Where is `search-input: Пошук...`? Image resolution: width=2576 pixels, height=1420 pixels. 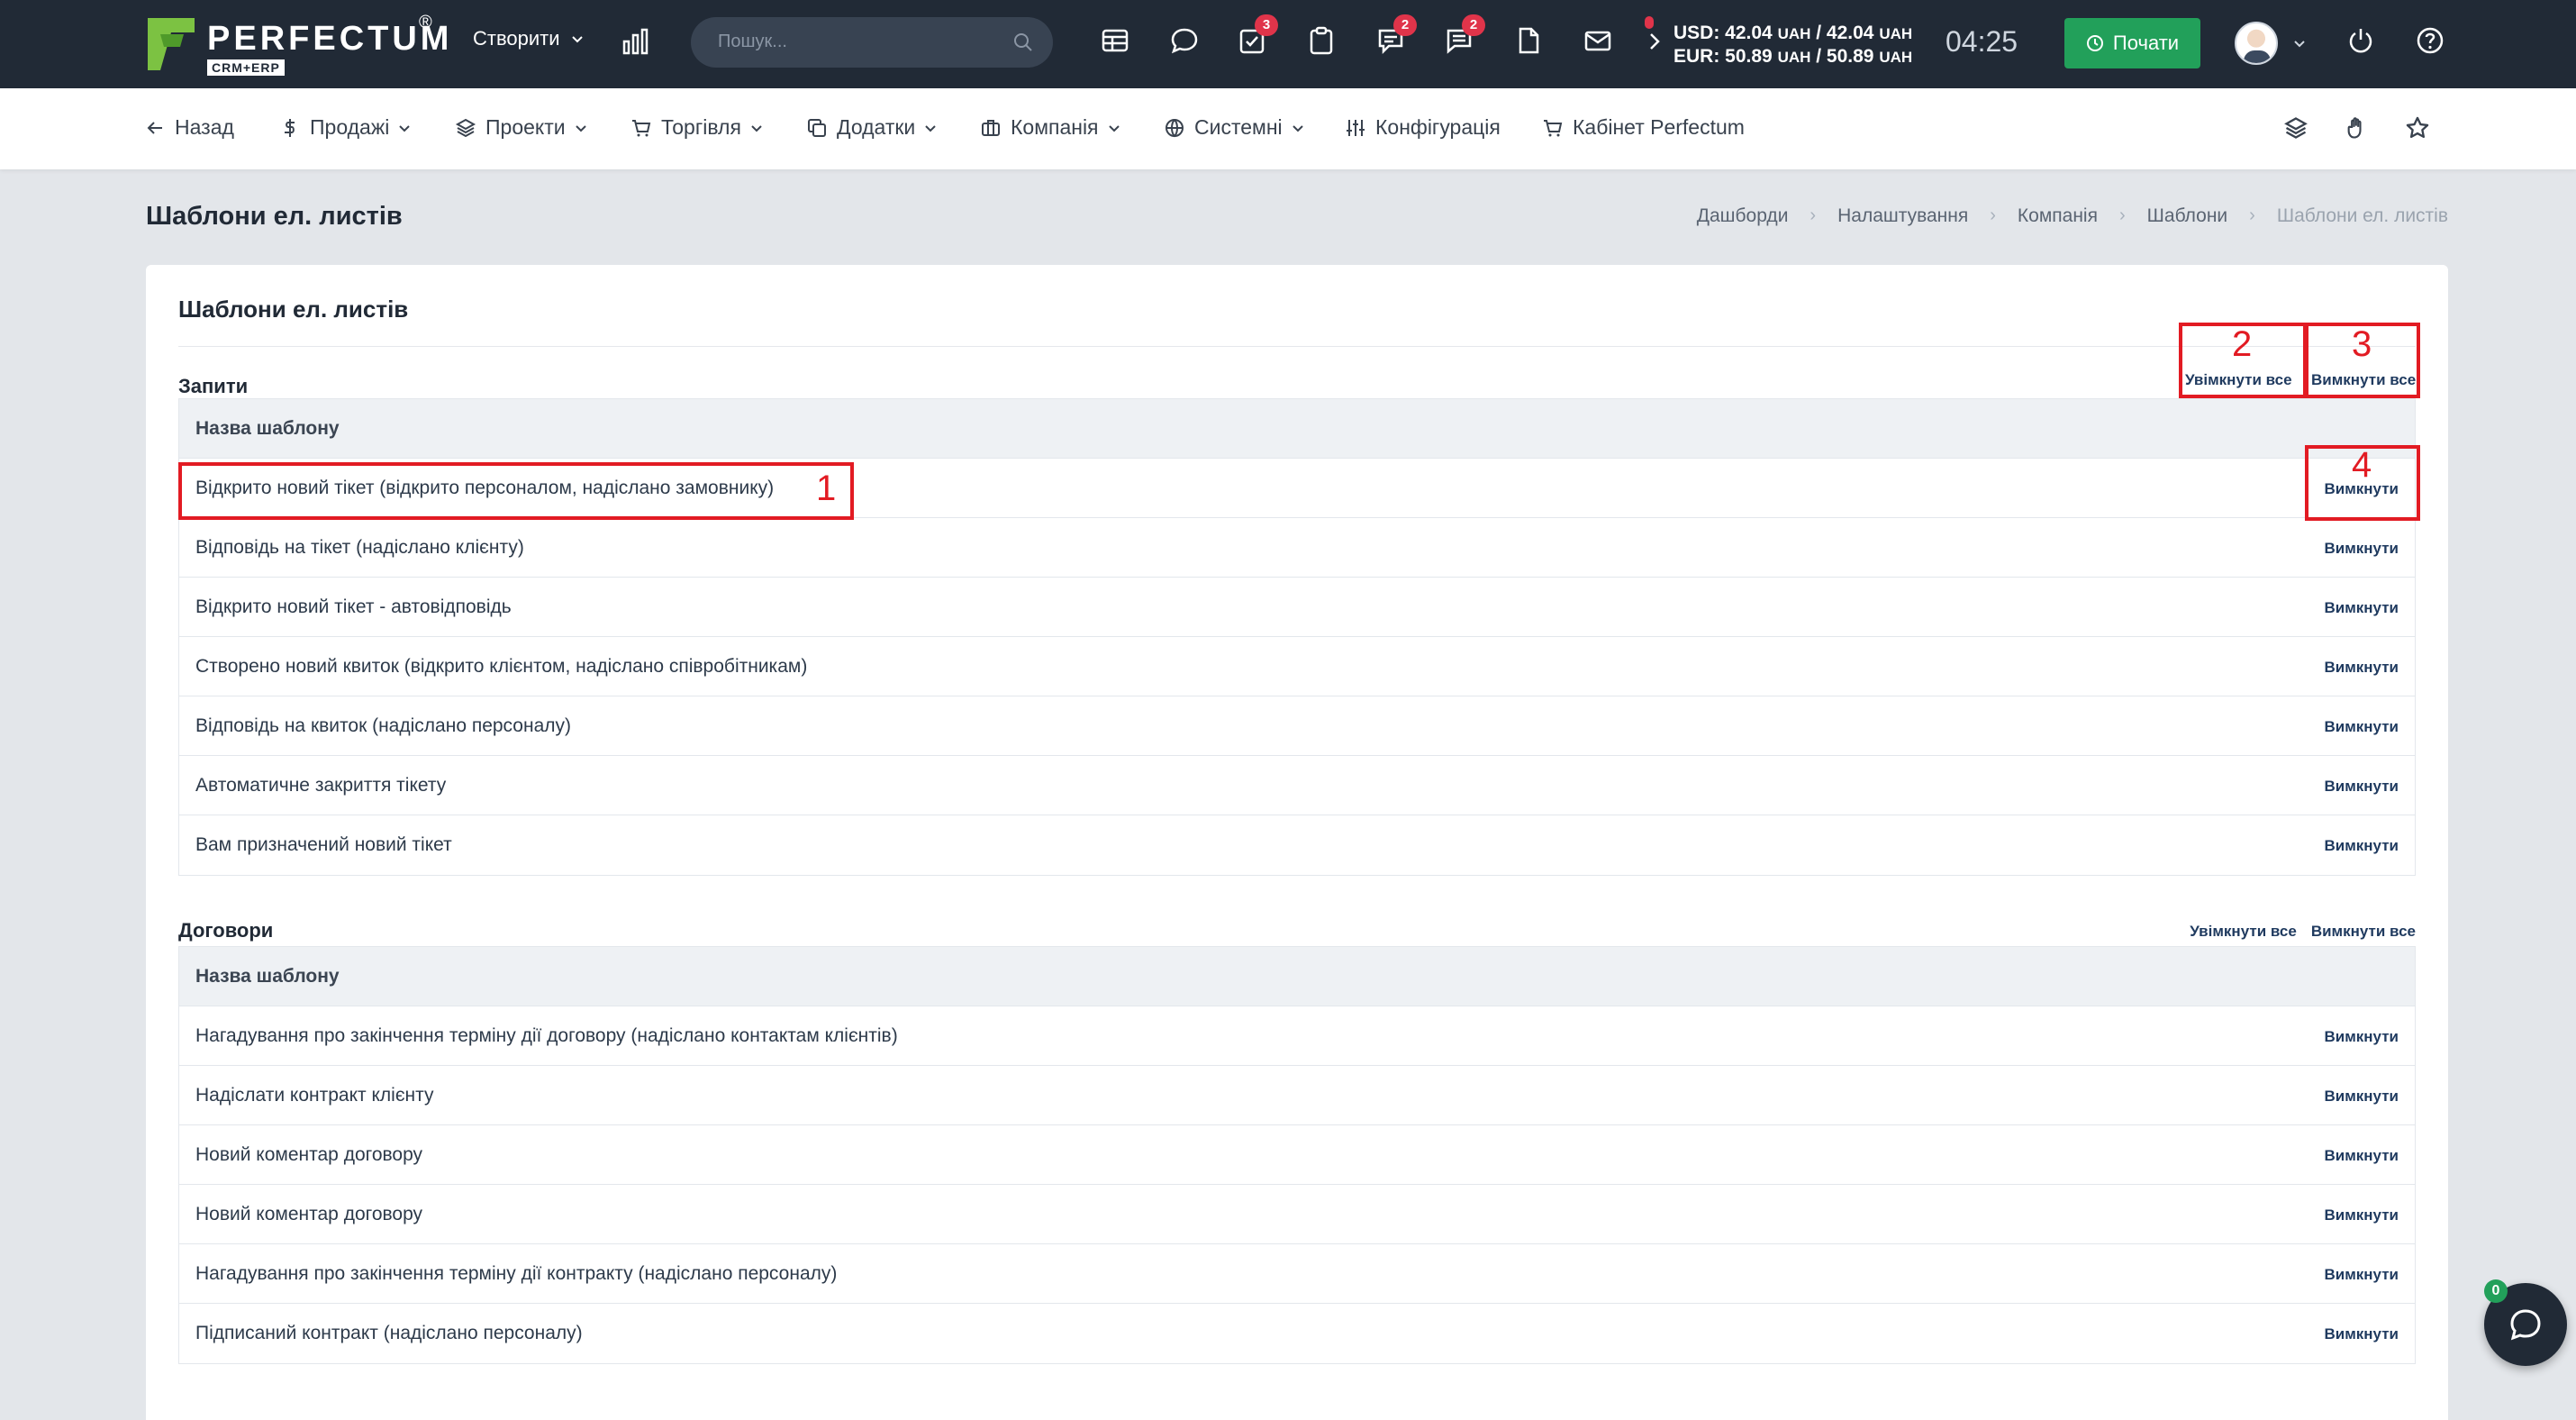 search-input: Пошук... is located at coordinates (752, 42).